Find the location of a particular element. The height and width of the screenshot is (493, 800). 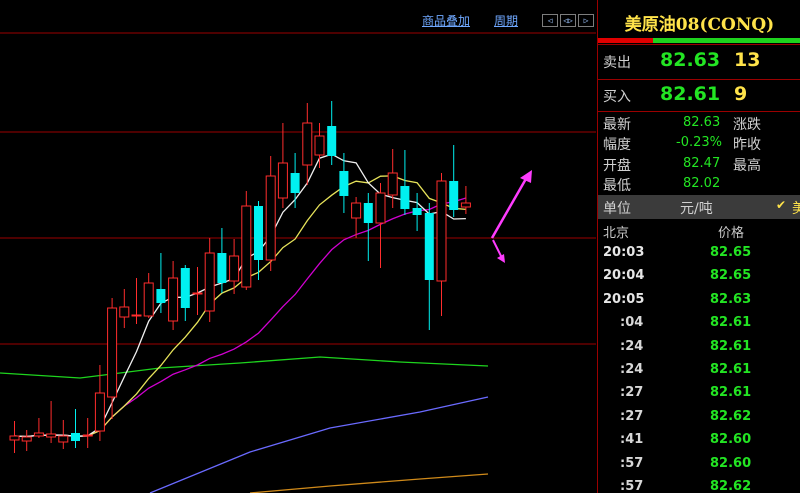

commodity-overlay-link: 商品叠加 is located at coordinates (446, 20).